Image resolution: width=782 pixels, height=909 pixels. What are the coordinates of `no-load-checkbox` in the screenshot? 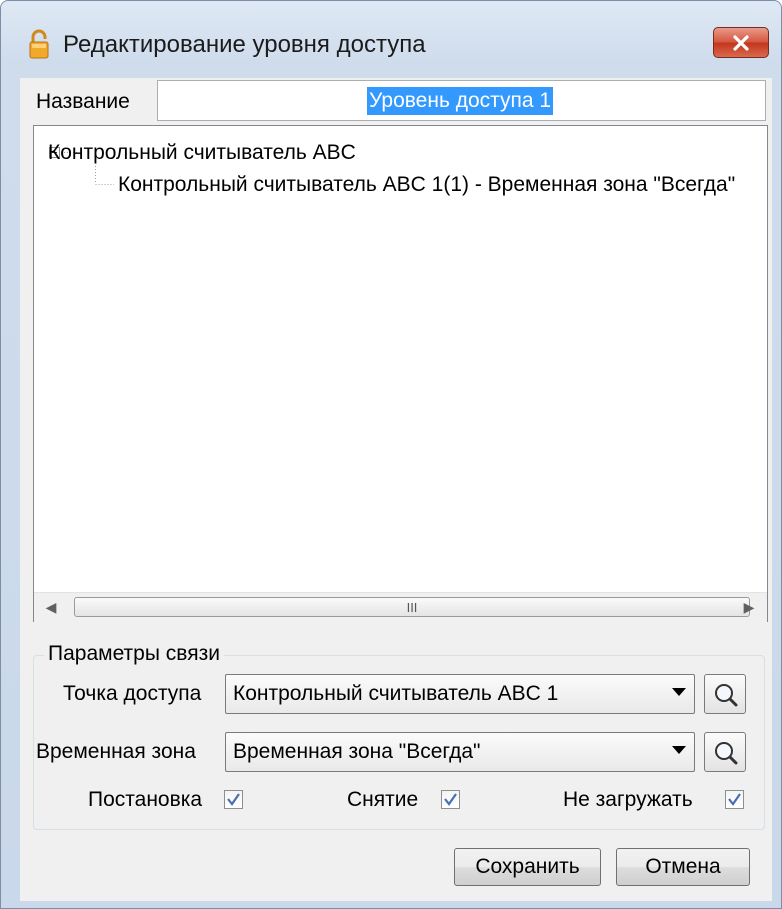 It's located at (734, 799).